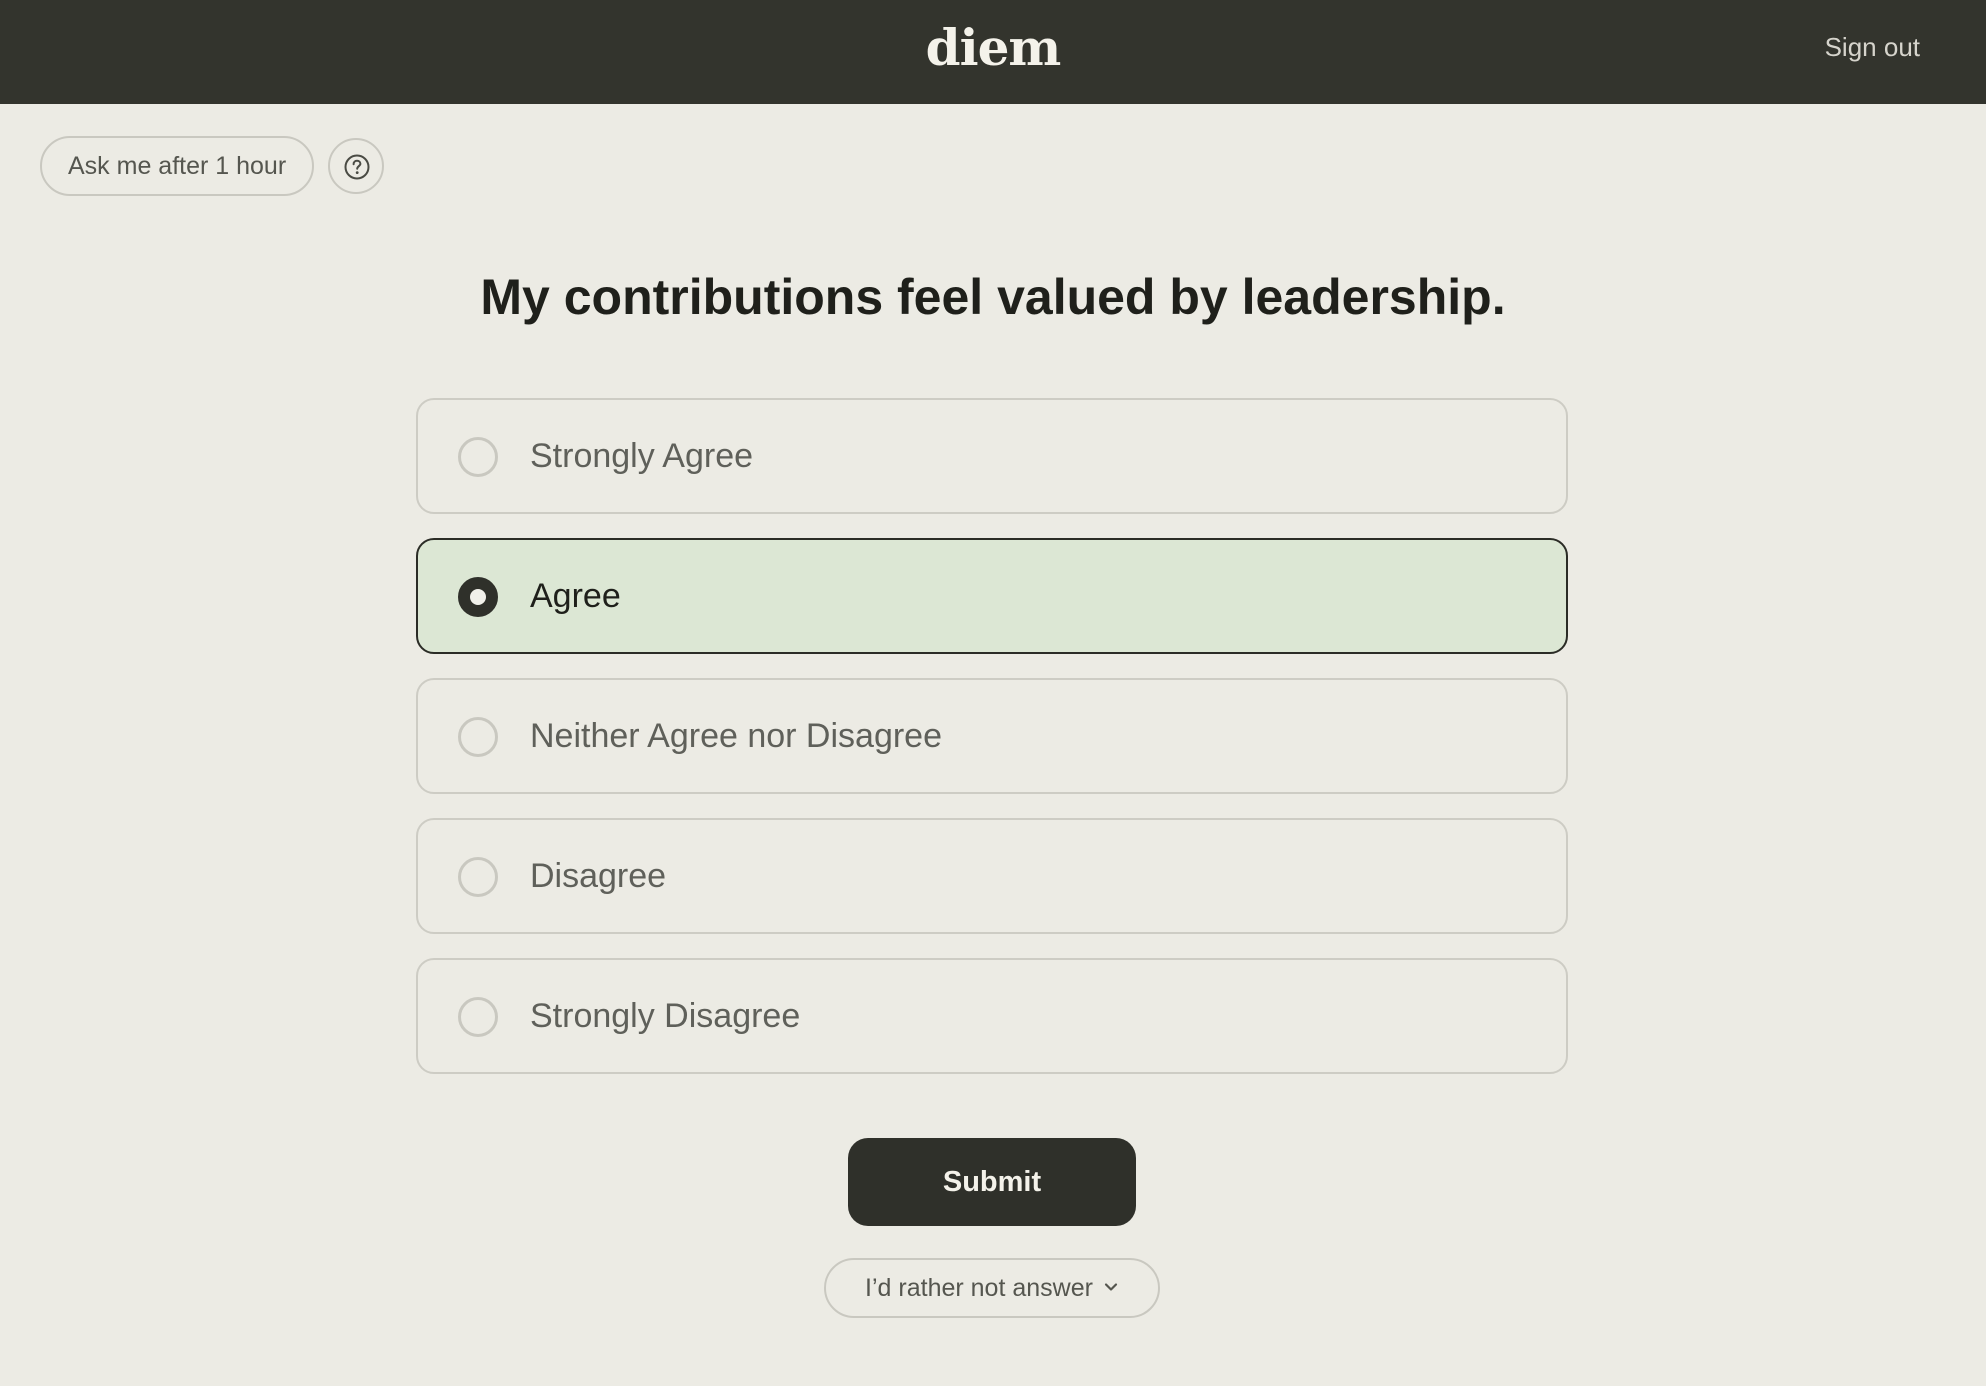 The width and height of the screenshot is (1986, 1386). Describe the element at coordinates (992, 1182) in the screenshot. I see `submit-button: Submit` at that location.